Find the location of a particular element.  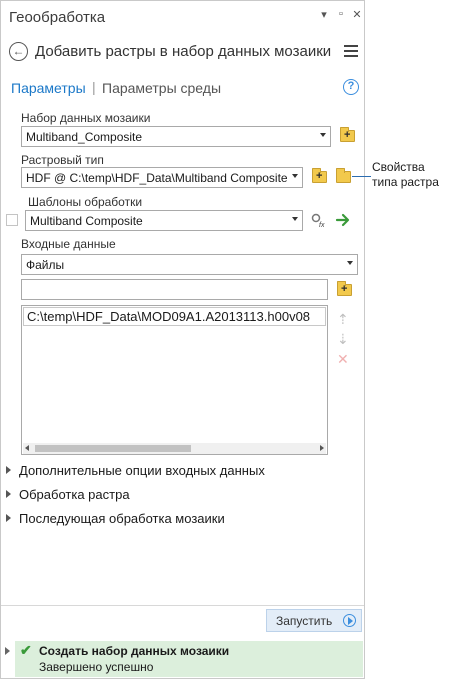

function-editor-button: fx is located at coordinates (318, 220).